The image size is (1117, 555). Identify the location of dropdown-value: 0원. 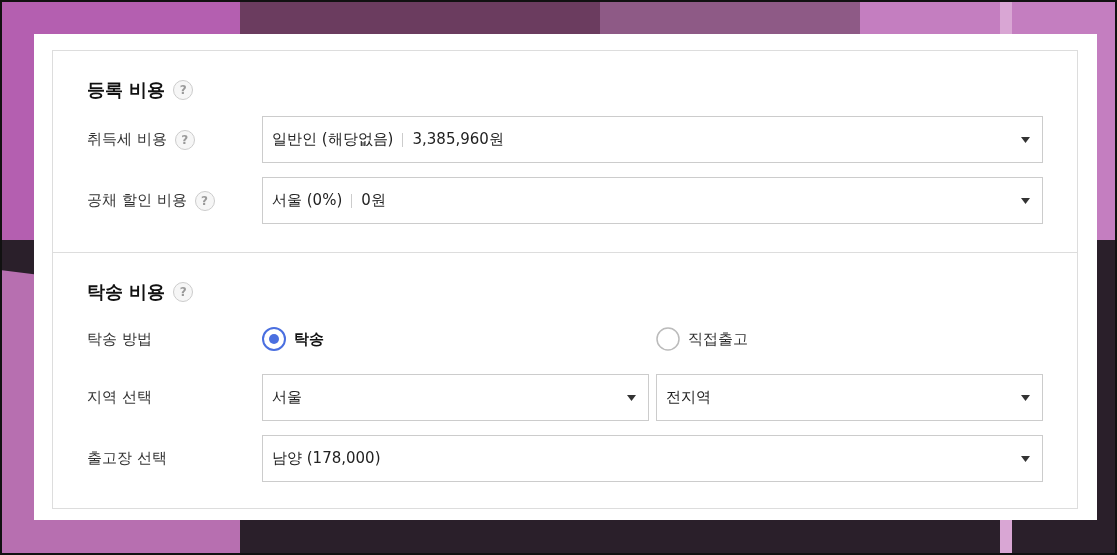
(373, 200).